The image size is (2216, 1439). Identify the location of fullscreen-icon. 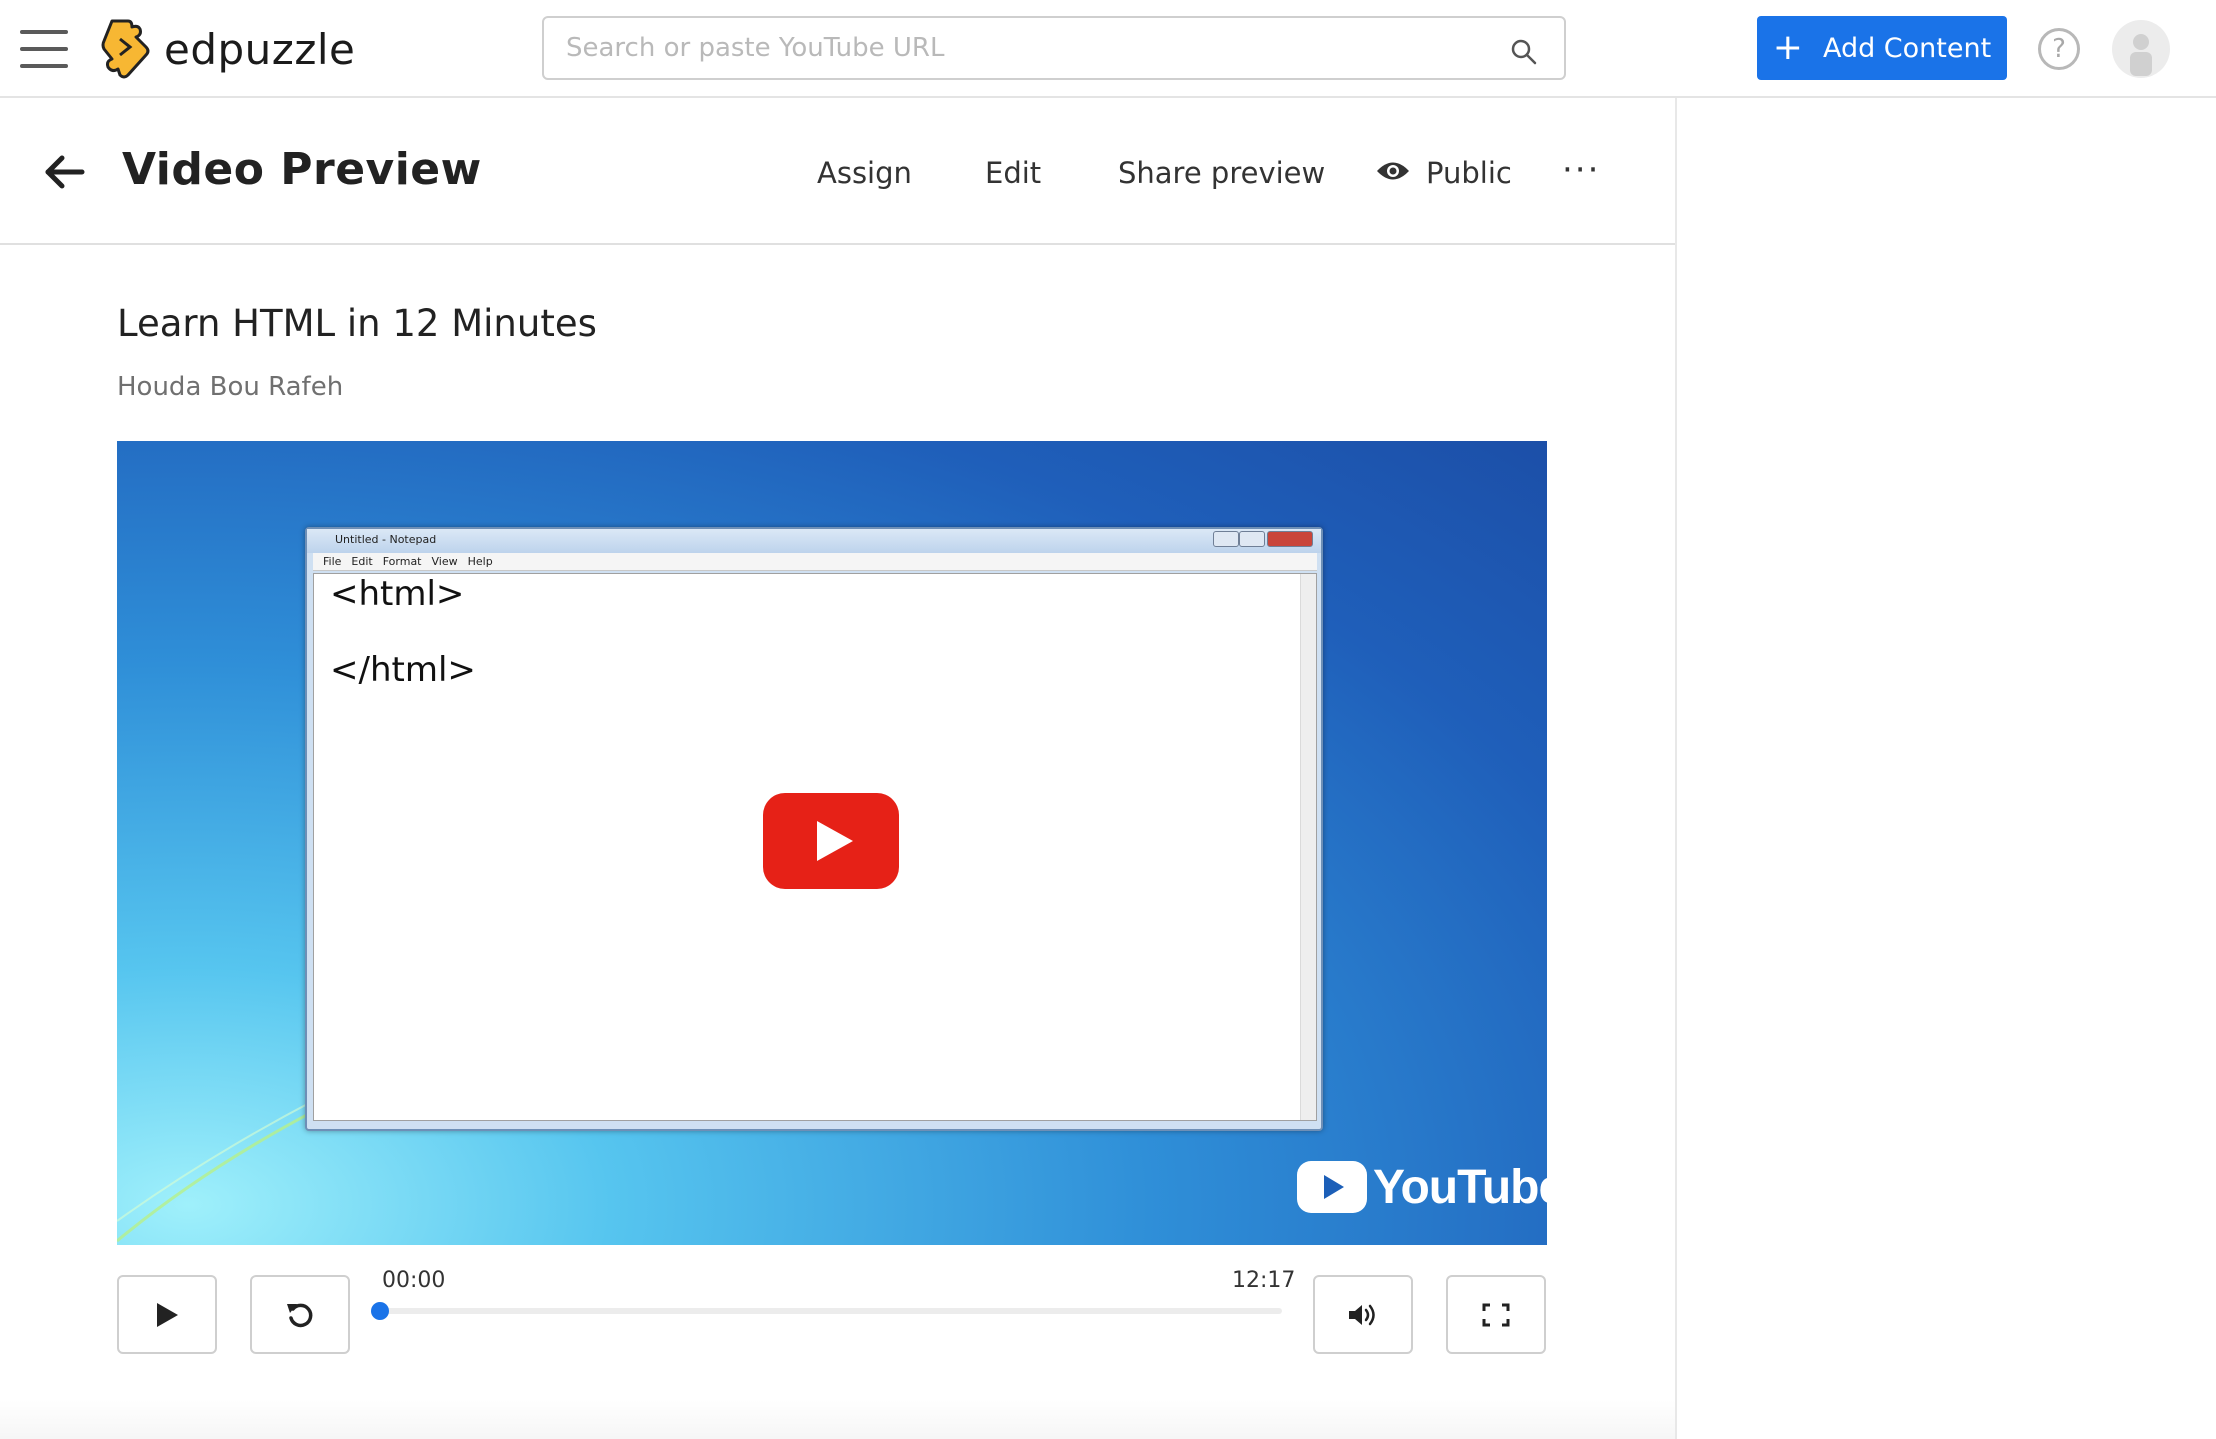
(1496, 1314).